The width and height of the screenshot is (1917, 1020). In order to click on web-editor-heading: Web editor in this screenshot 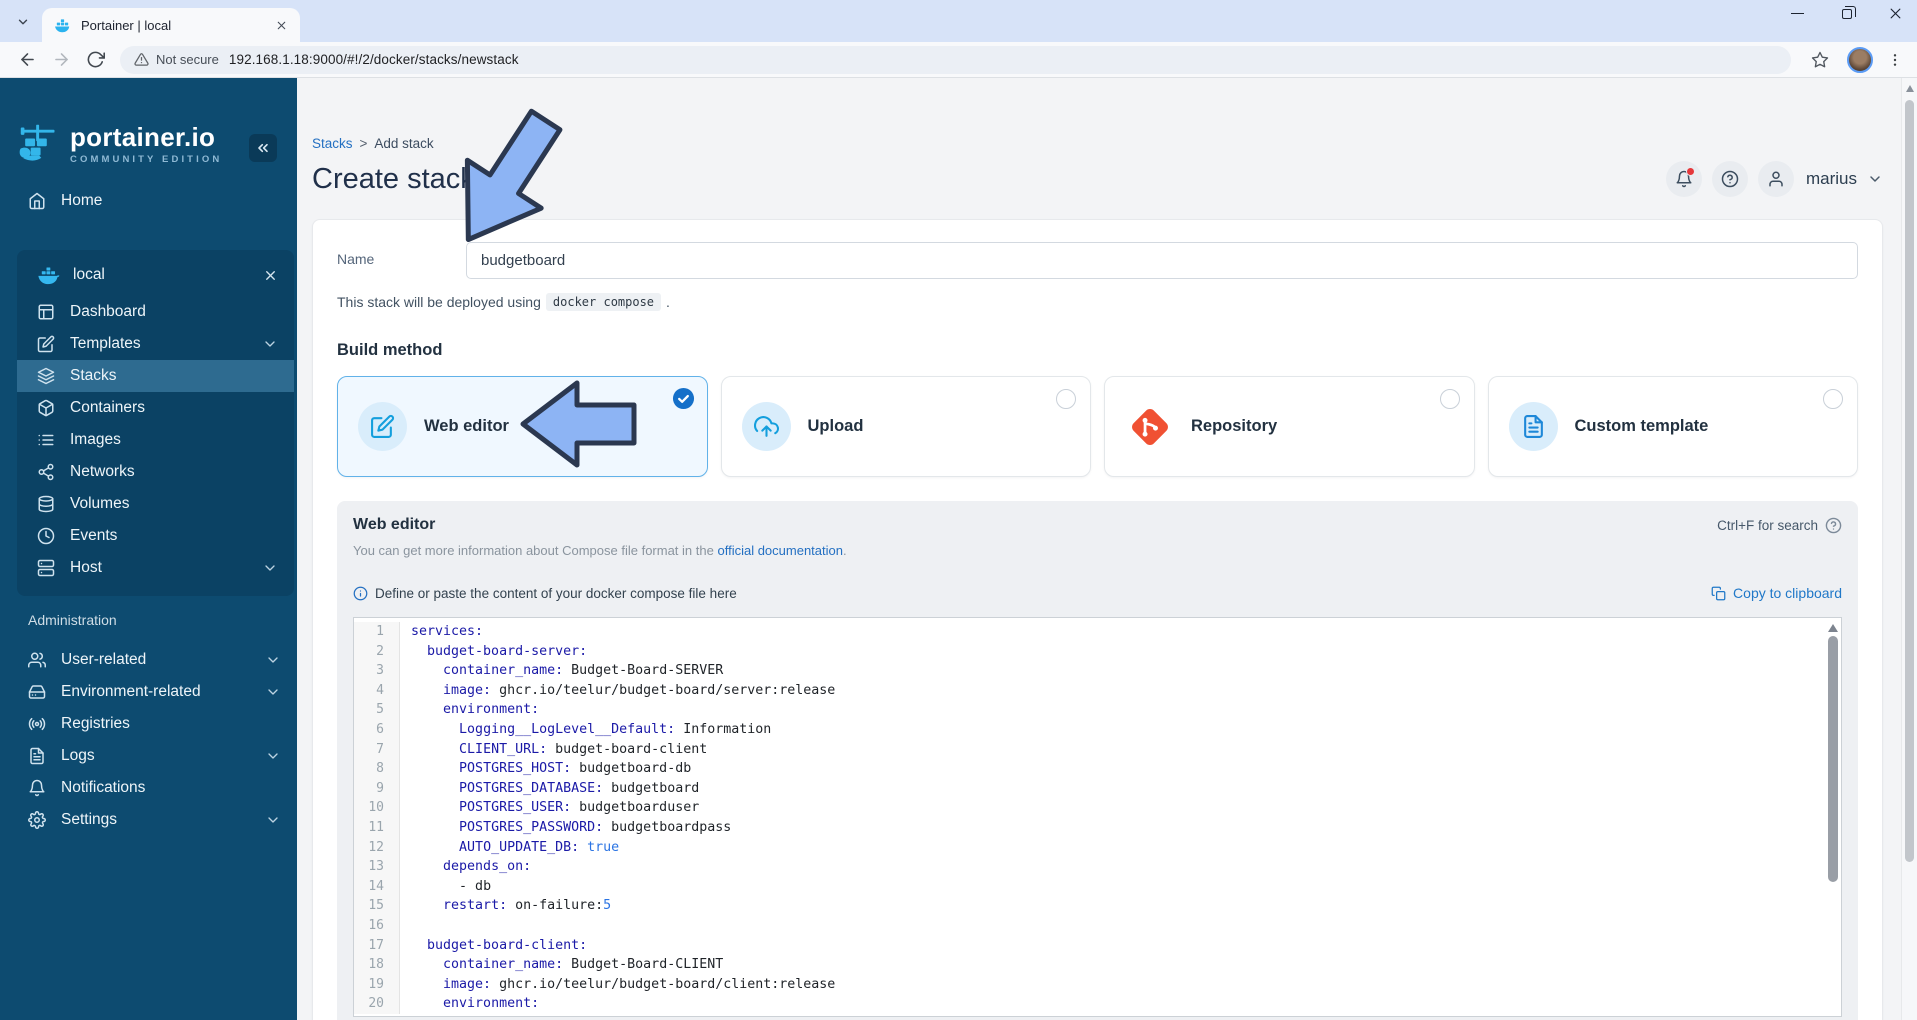, I will do `click(394, 524)`.